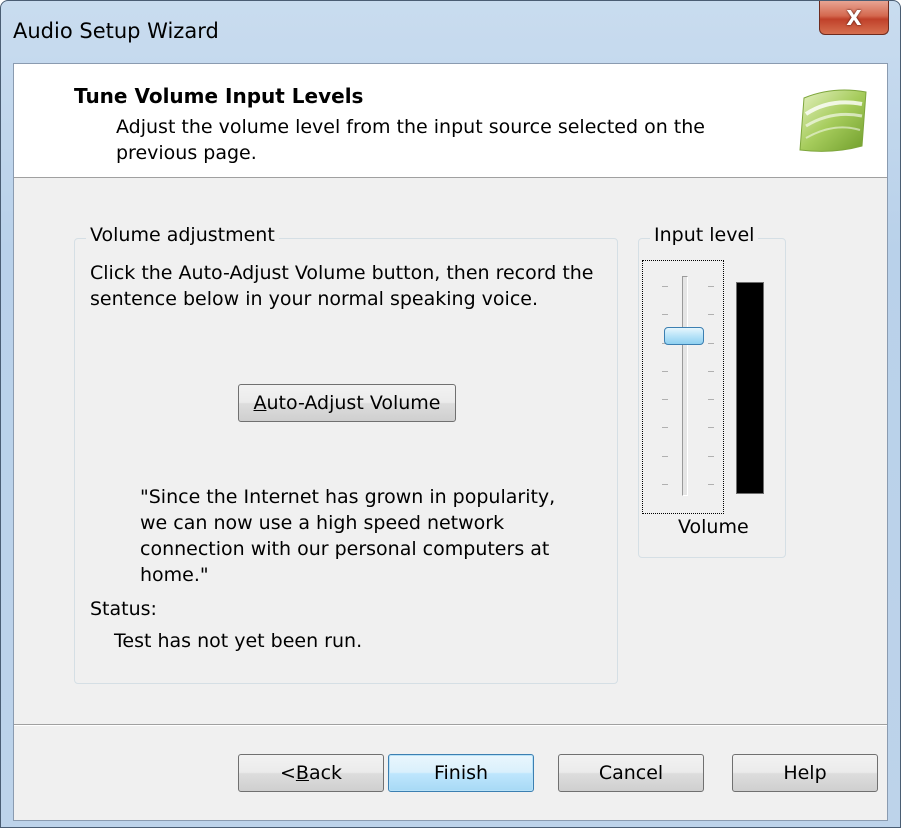  What do you see at coordinates (450, 32) in the screenshot?
I see `title-bar: Audio Setup Wizard X` at bounding box center [450, 32].